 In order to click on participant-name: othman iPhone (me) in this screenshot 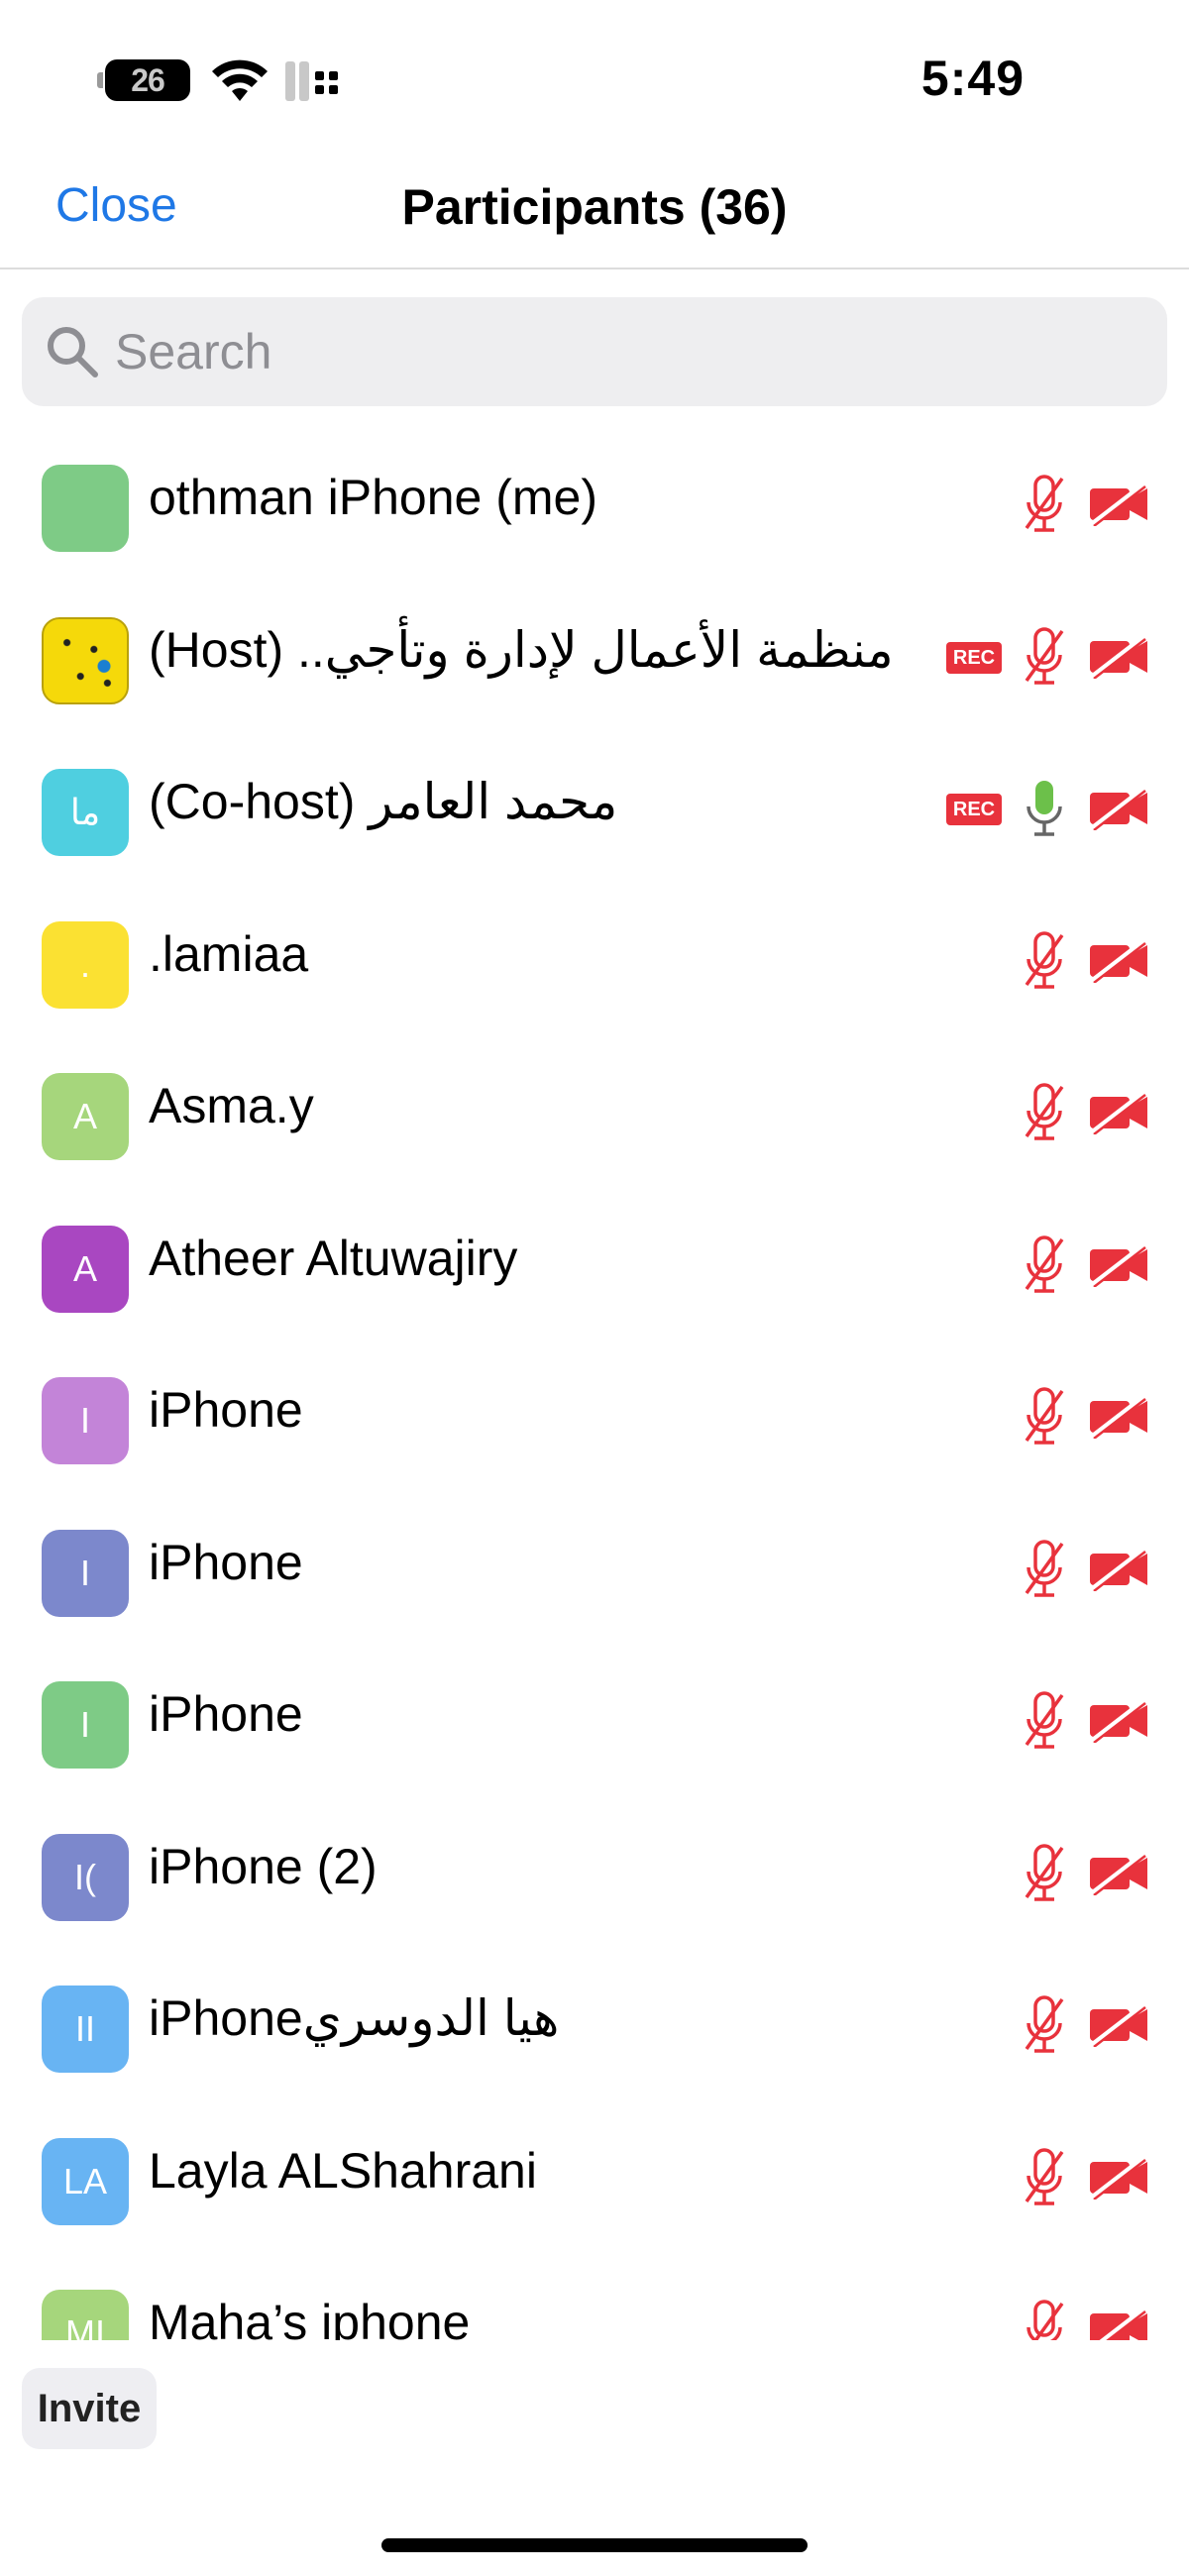, I will do `click(373, 497)`.